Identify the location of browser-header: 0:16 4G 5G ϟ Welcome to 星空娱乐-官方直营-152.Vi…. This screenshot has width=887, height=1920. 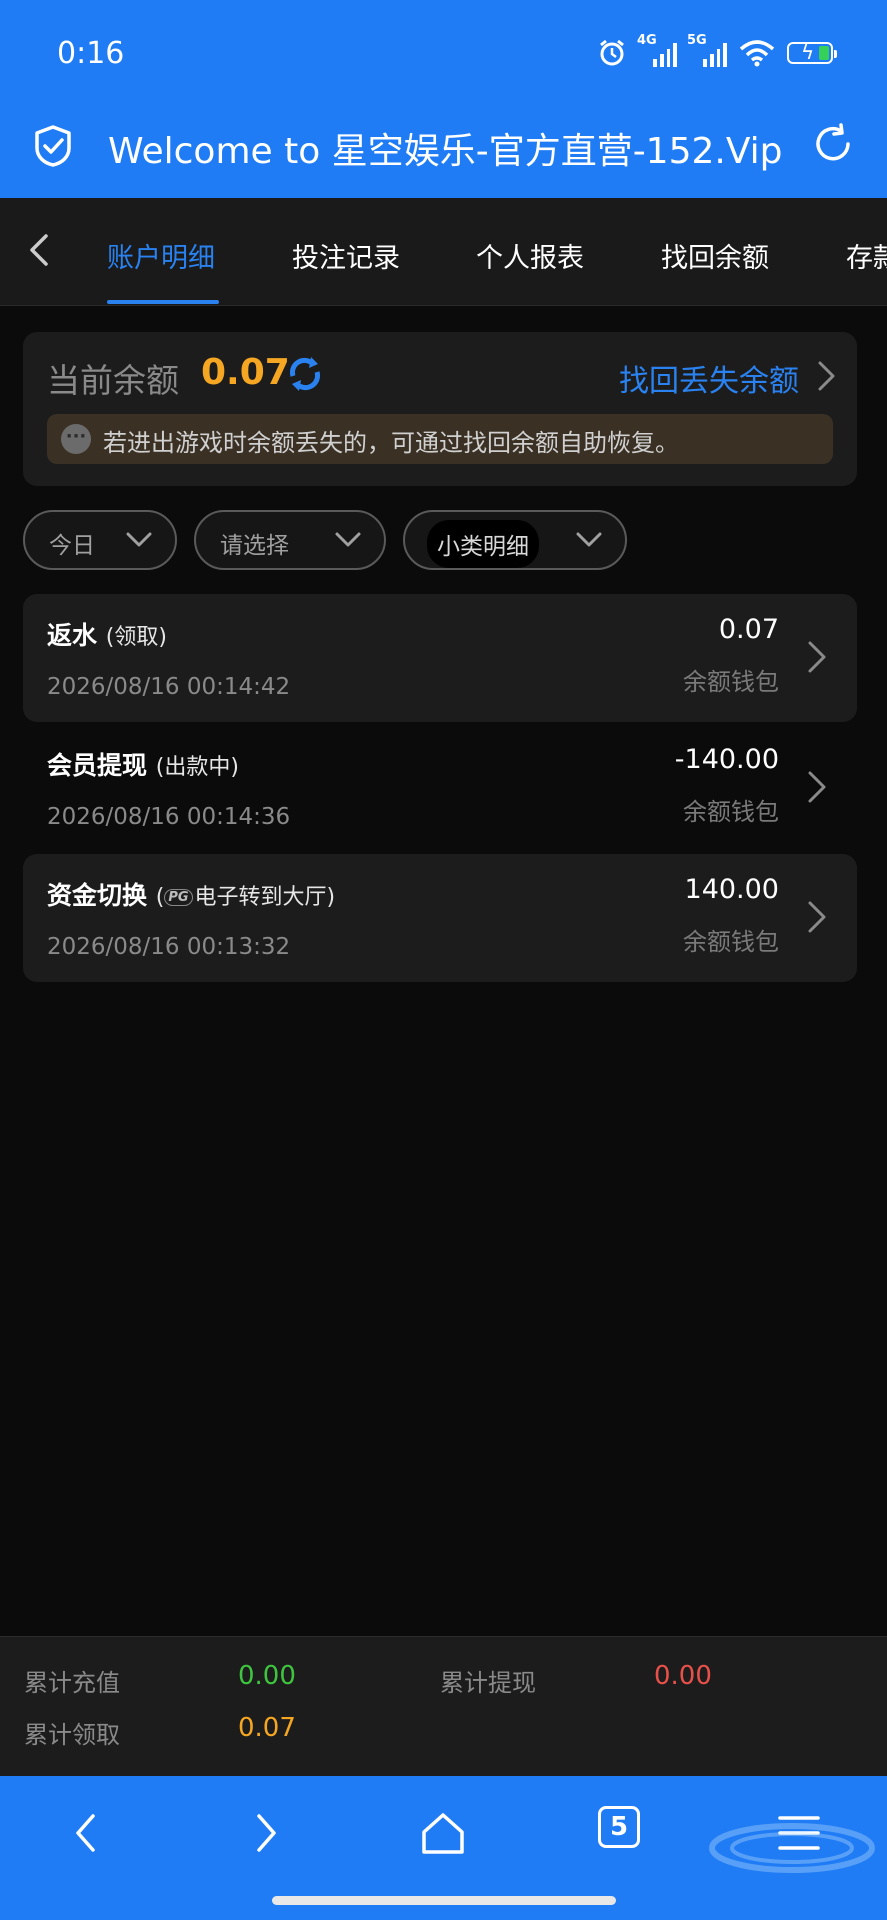
(443, 99).